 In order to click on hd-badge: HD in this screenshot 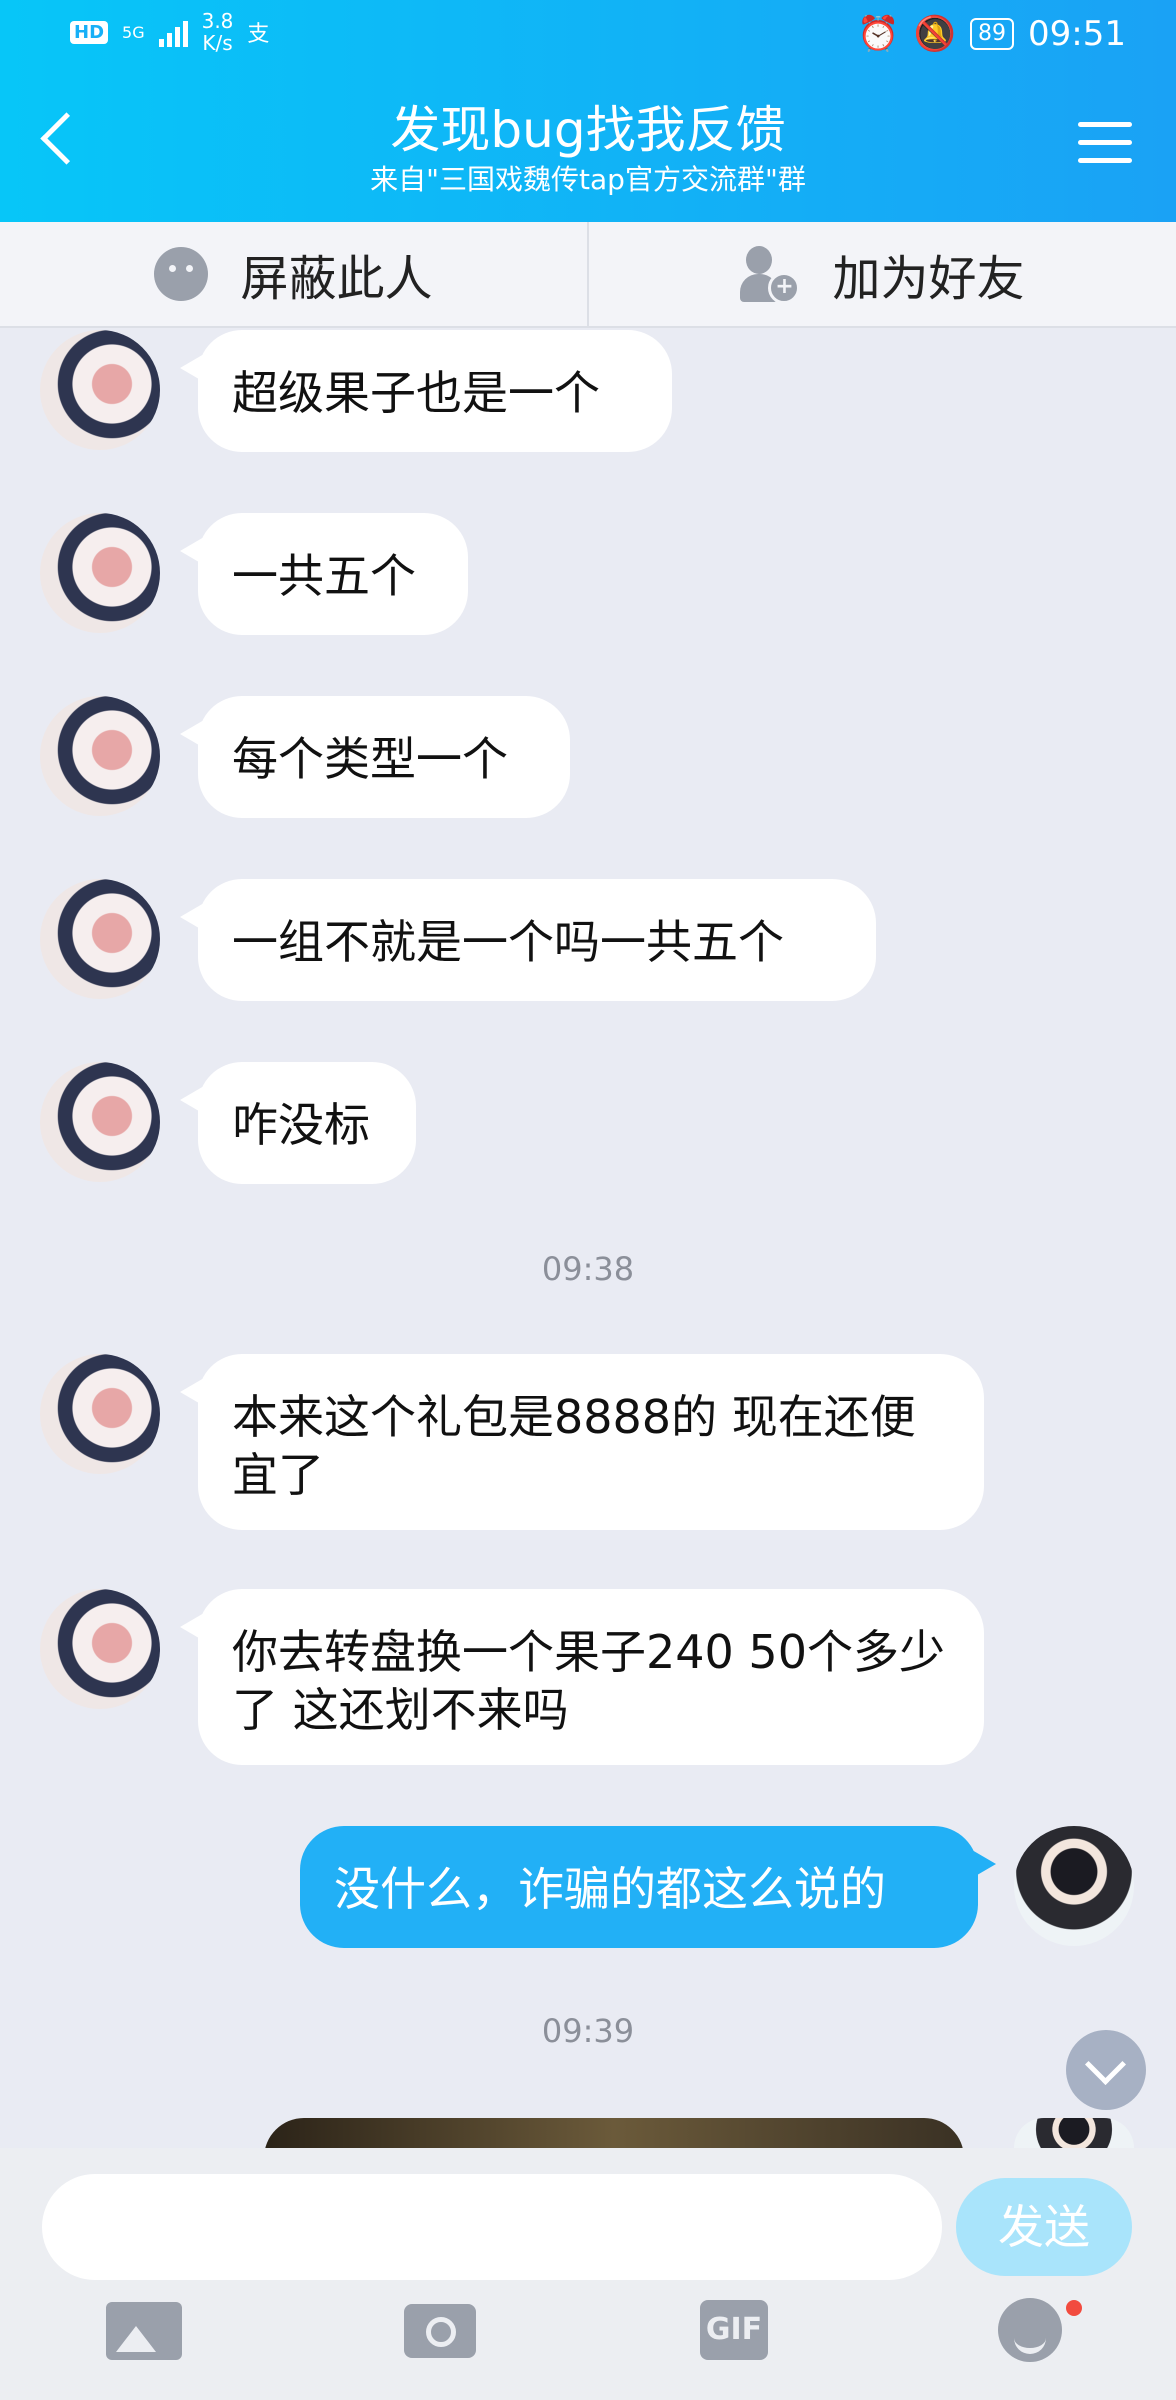, I will do `click(89, 32)`.